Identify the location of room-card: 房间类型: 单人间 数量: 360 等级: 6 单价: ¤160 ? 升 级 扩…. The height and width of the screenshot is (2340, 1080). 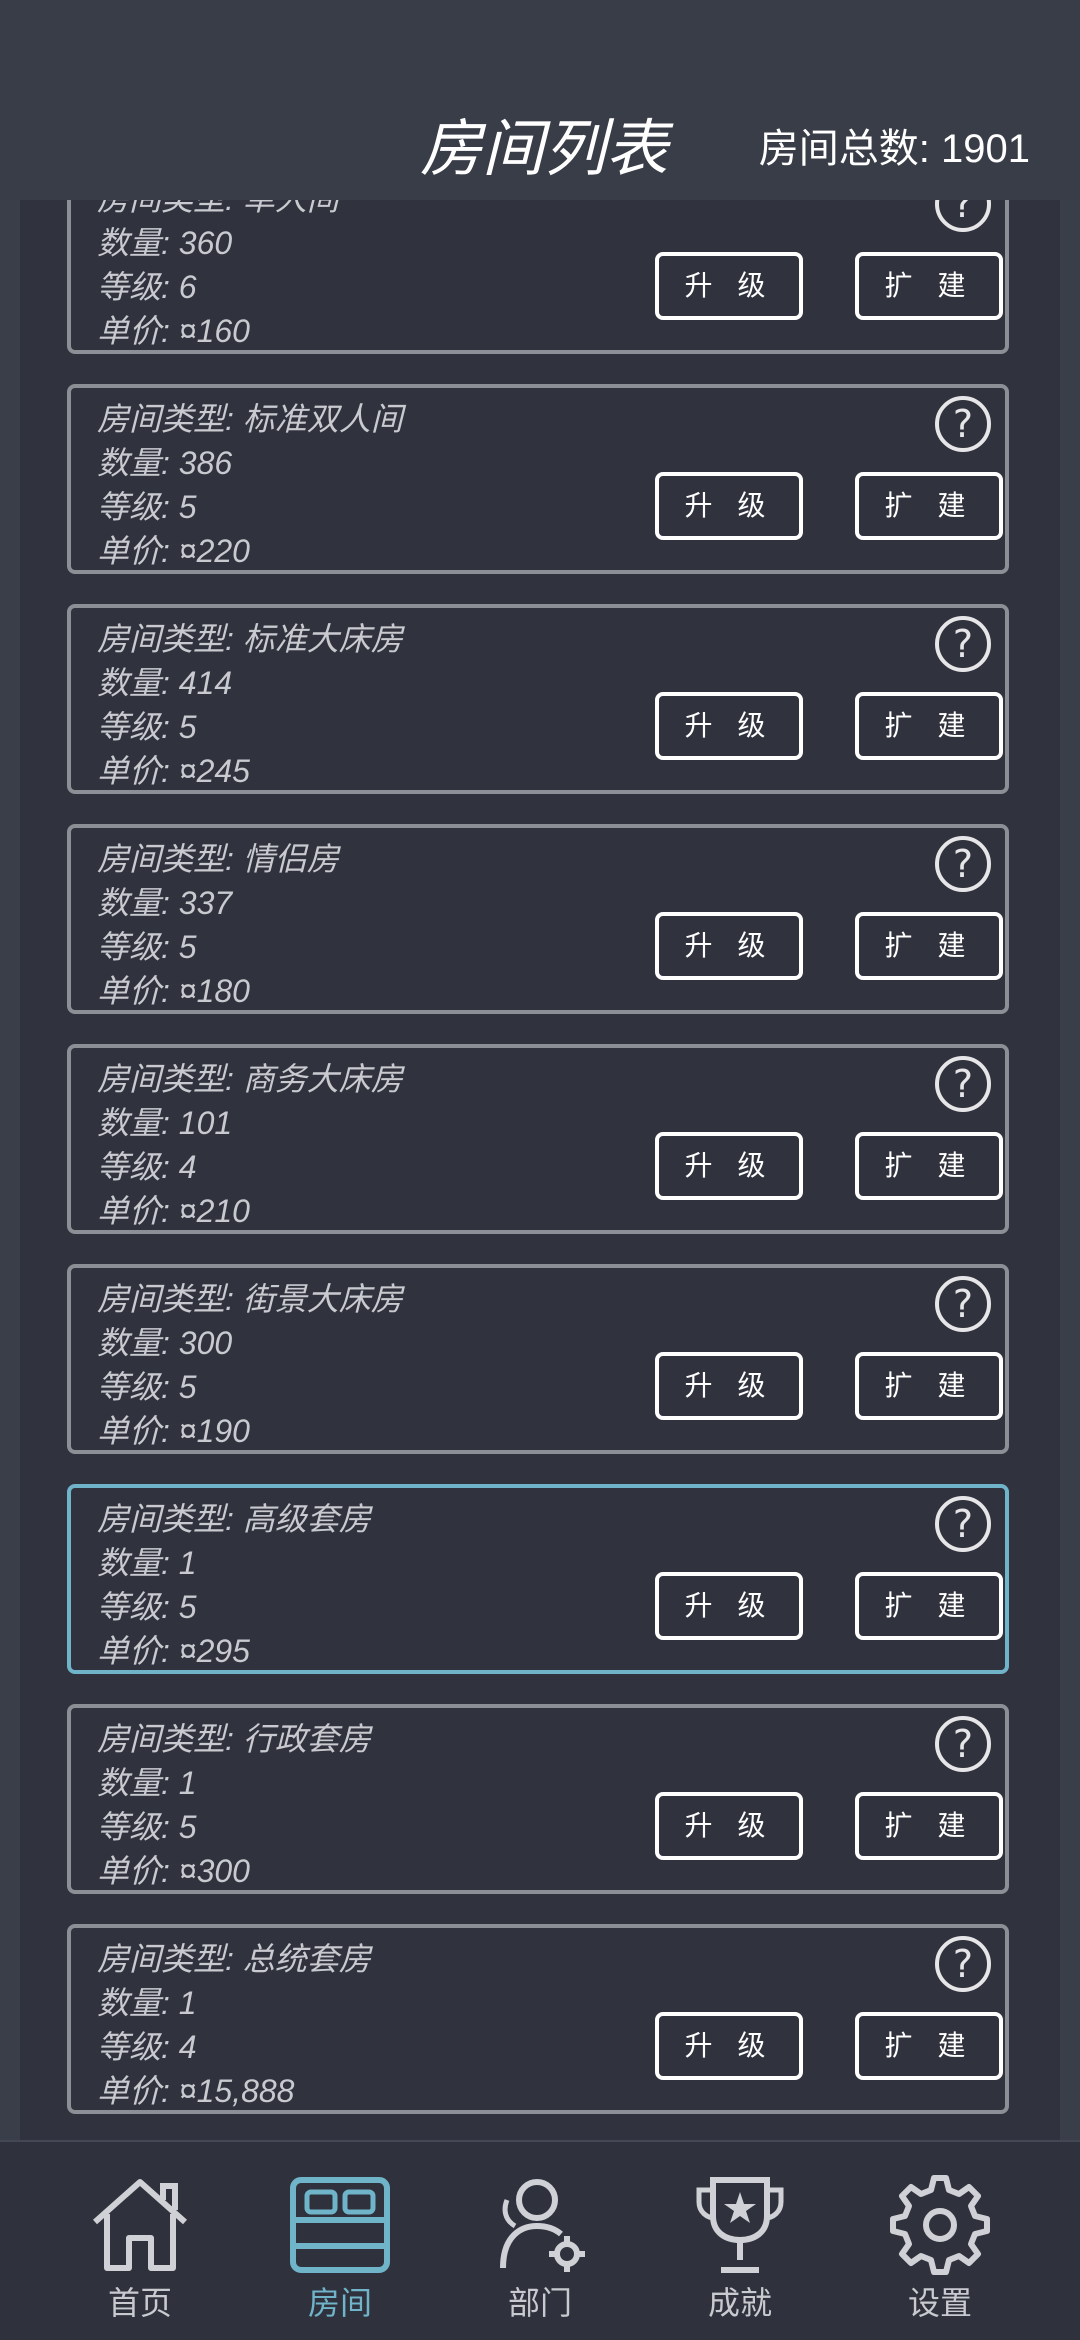
(538, 277).